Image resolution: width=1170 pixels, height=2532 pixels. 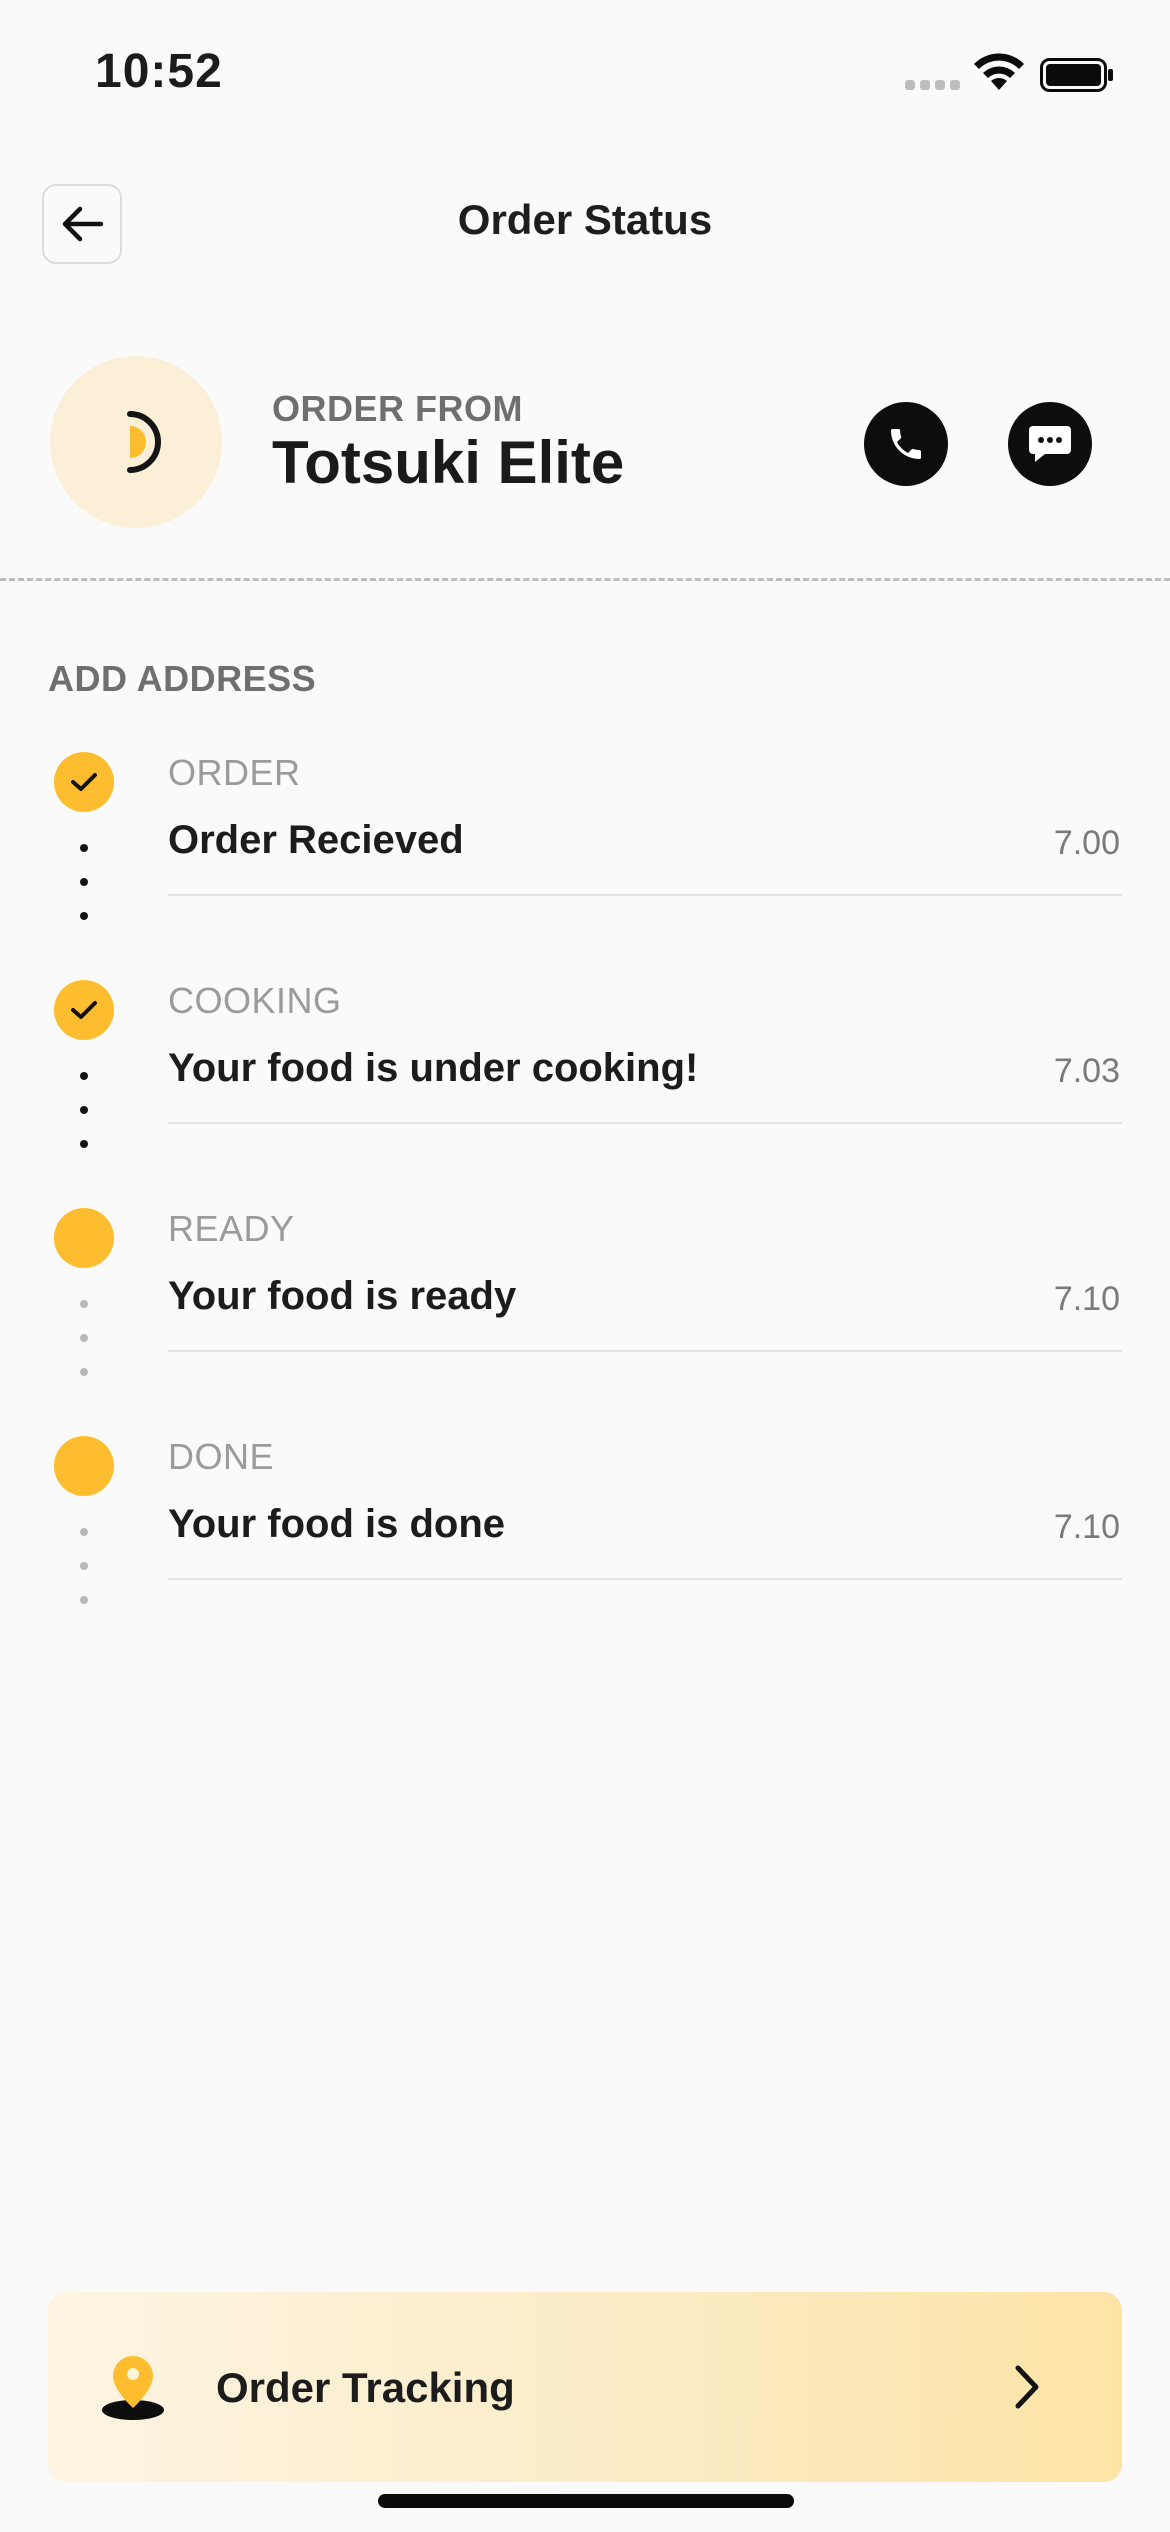 I want to click on status-time: 10:52, so click(x=159, y=71).